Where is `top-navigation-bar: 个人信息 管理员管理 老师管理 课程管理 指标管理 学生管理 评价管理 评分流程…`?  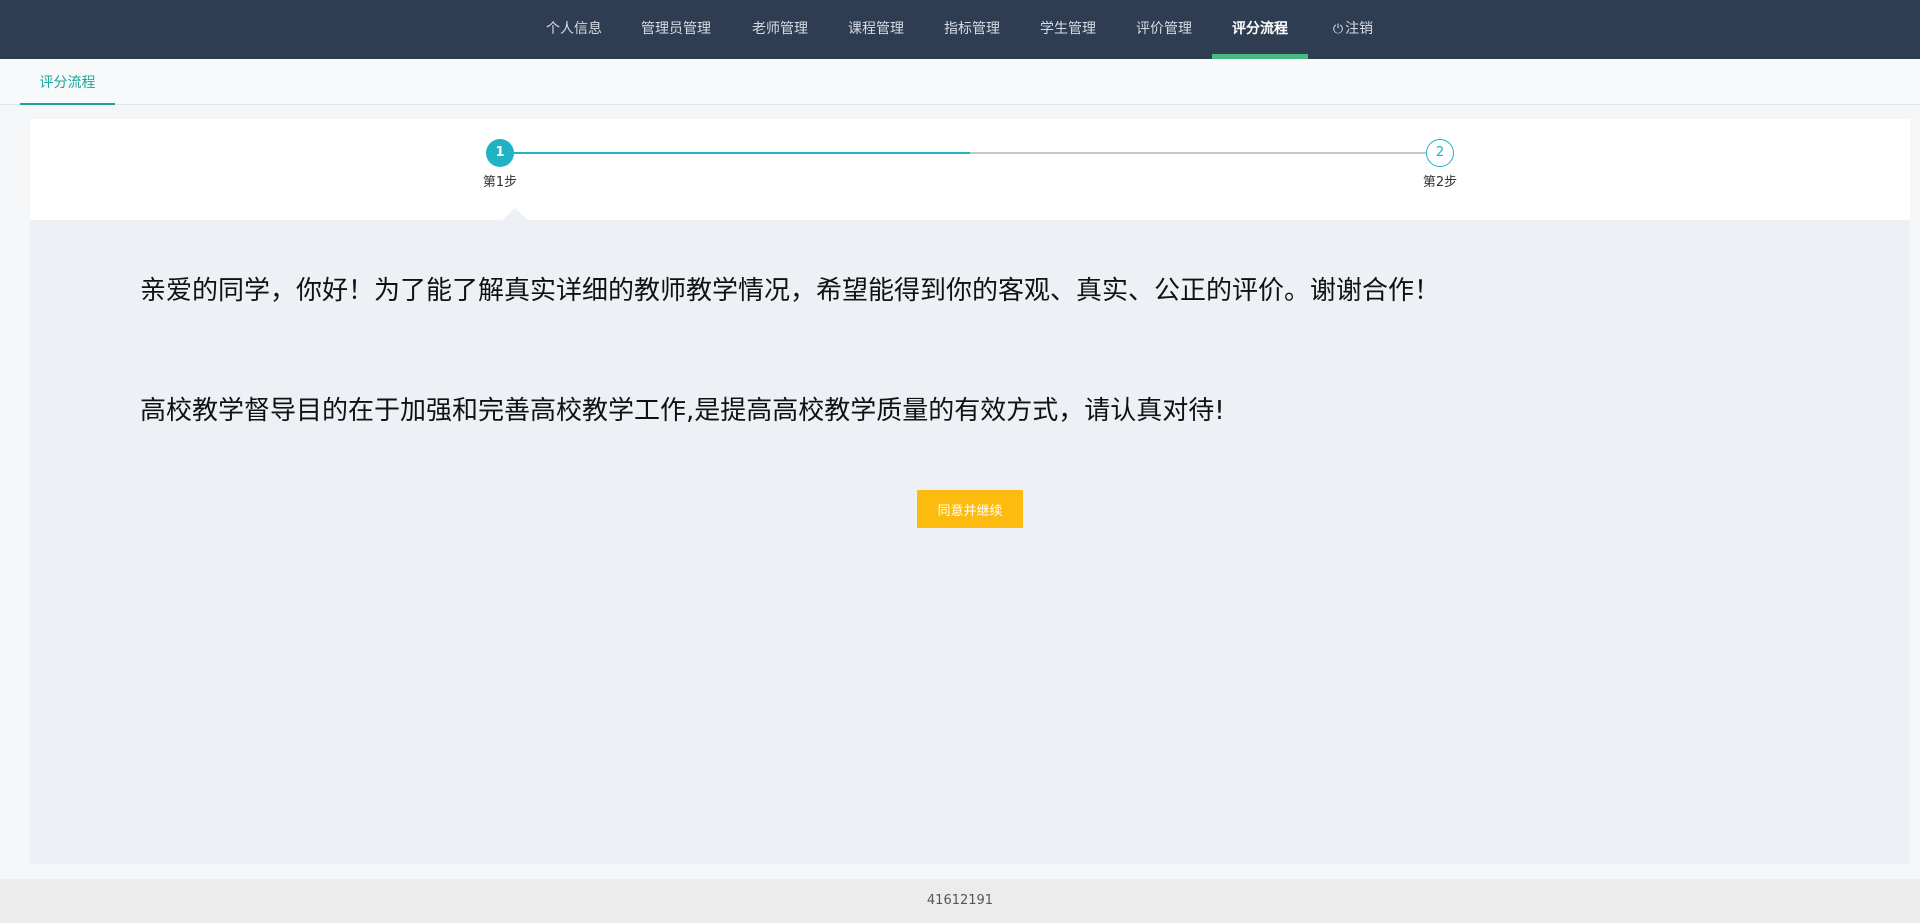 top-navigation-bar: 个人信息 管理员管理 老师管理 课程管理 指标管理 学生管理 评价管理 评分流程… is located at coordinates (960, 29).